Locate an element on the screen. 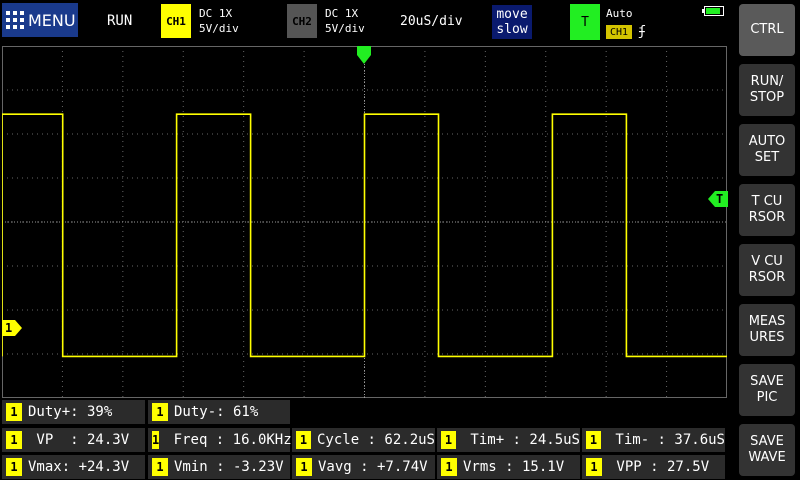  measurement-item: 1 Tim+ : 24.5uS is located at coordinates (508, 440).